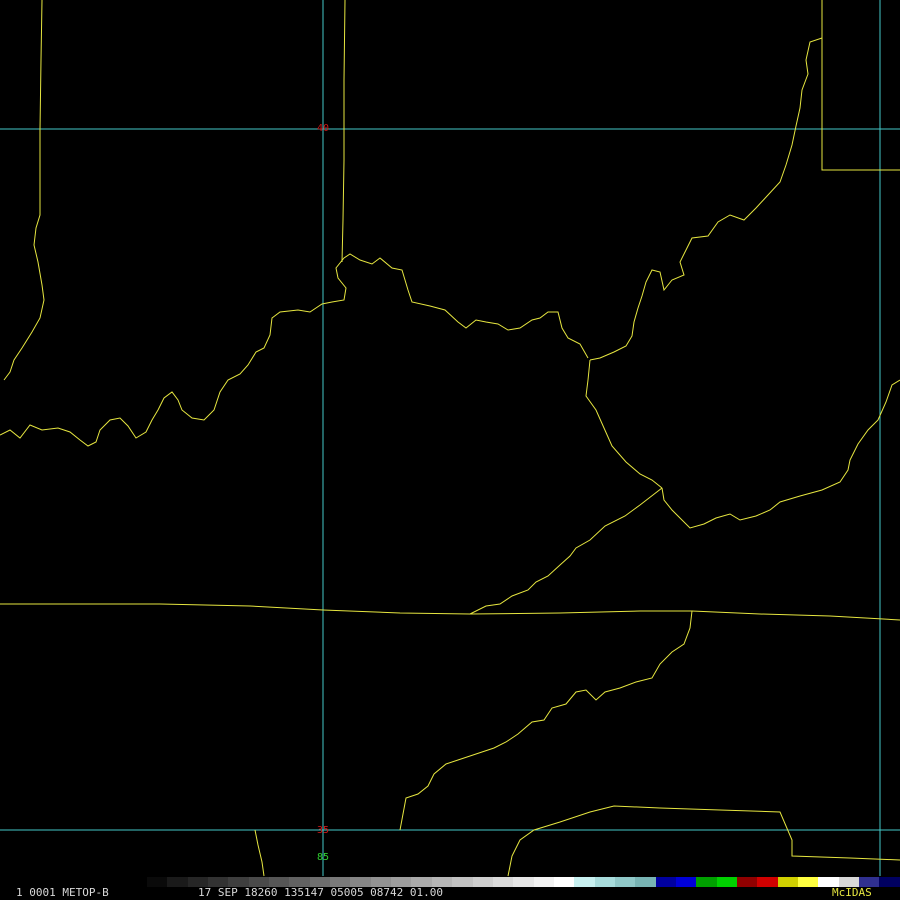 The height and width of the screenshot is (900, 900). I want to click on latitude-label-35: 35, so click(323, 830).